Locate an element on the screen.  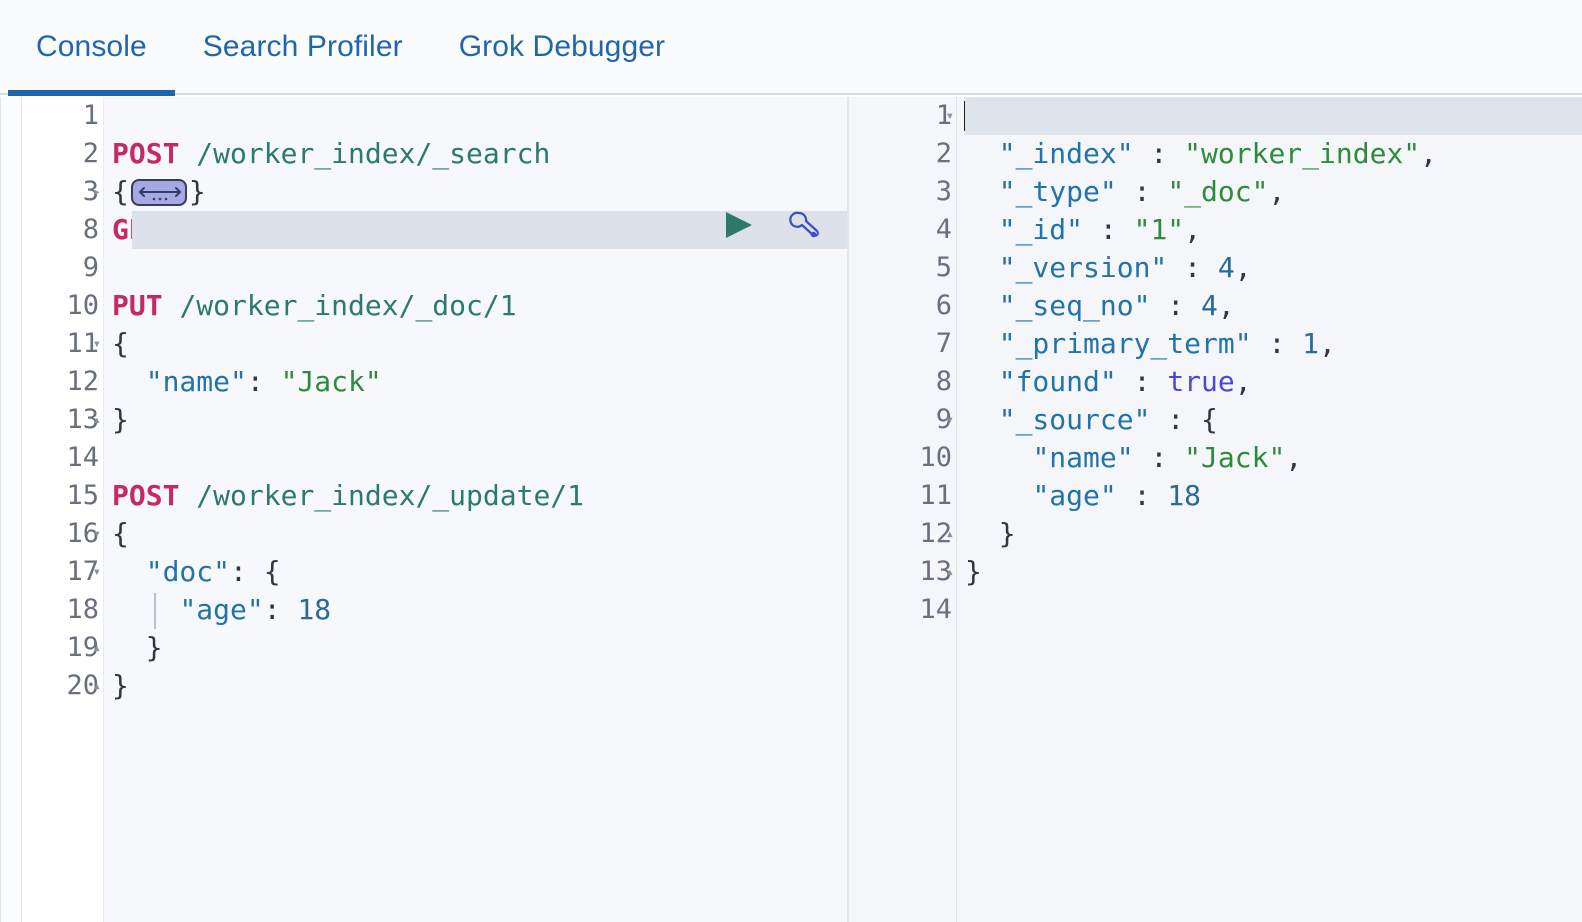
request-gutter: 1 2 3 ▸ 8 9 10 11 ▾ 12 13 ▴ 14 15 16 ▾ 17 ▾ 18 19 ▴ 20 ▴ is located at coordinates (52, 509).